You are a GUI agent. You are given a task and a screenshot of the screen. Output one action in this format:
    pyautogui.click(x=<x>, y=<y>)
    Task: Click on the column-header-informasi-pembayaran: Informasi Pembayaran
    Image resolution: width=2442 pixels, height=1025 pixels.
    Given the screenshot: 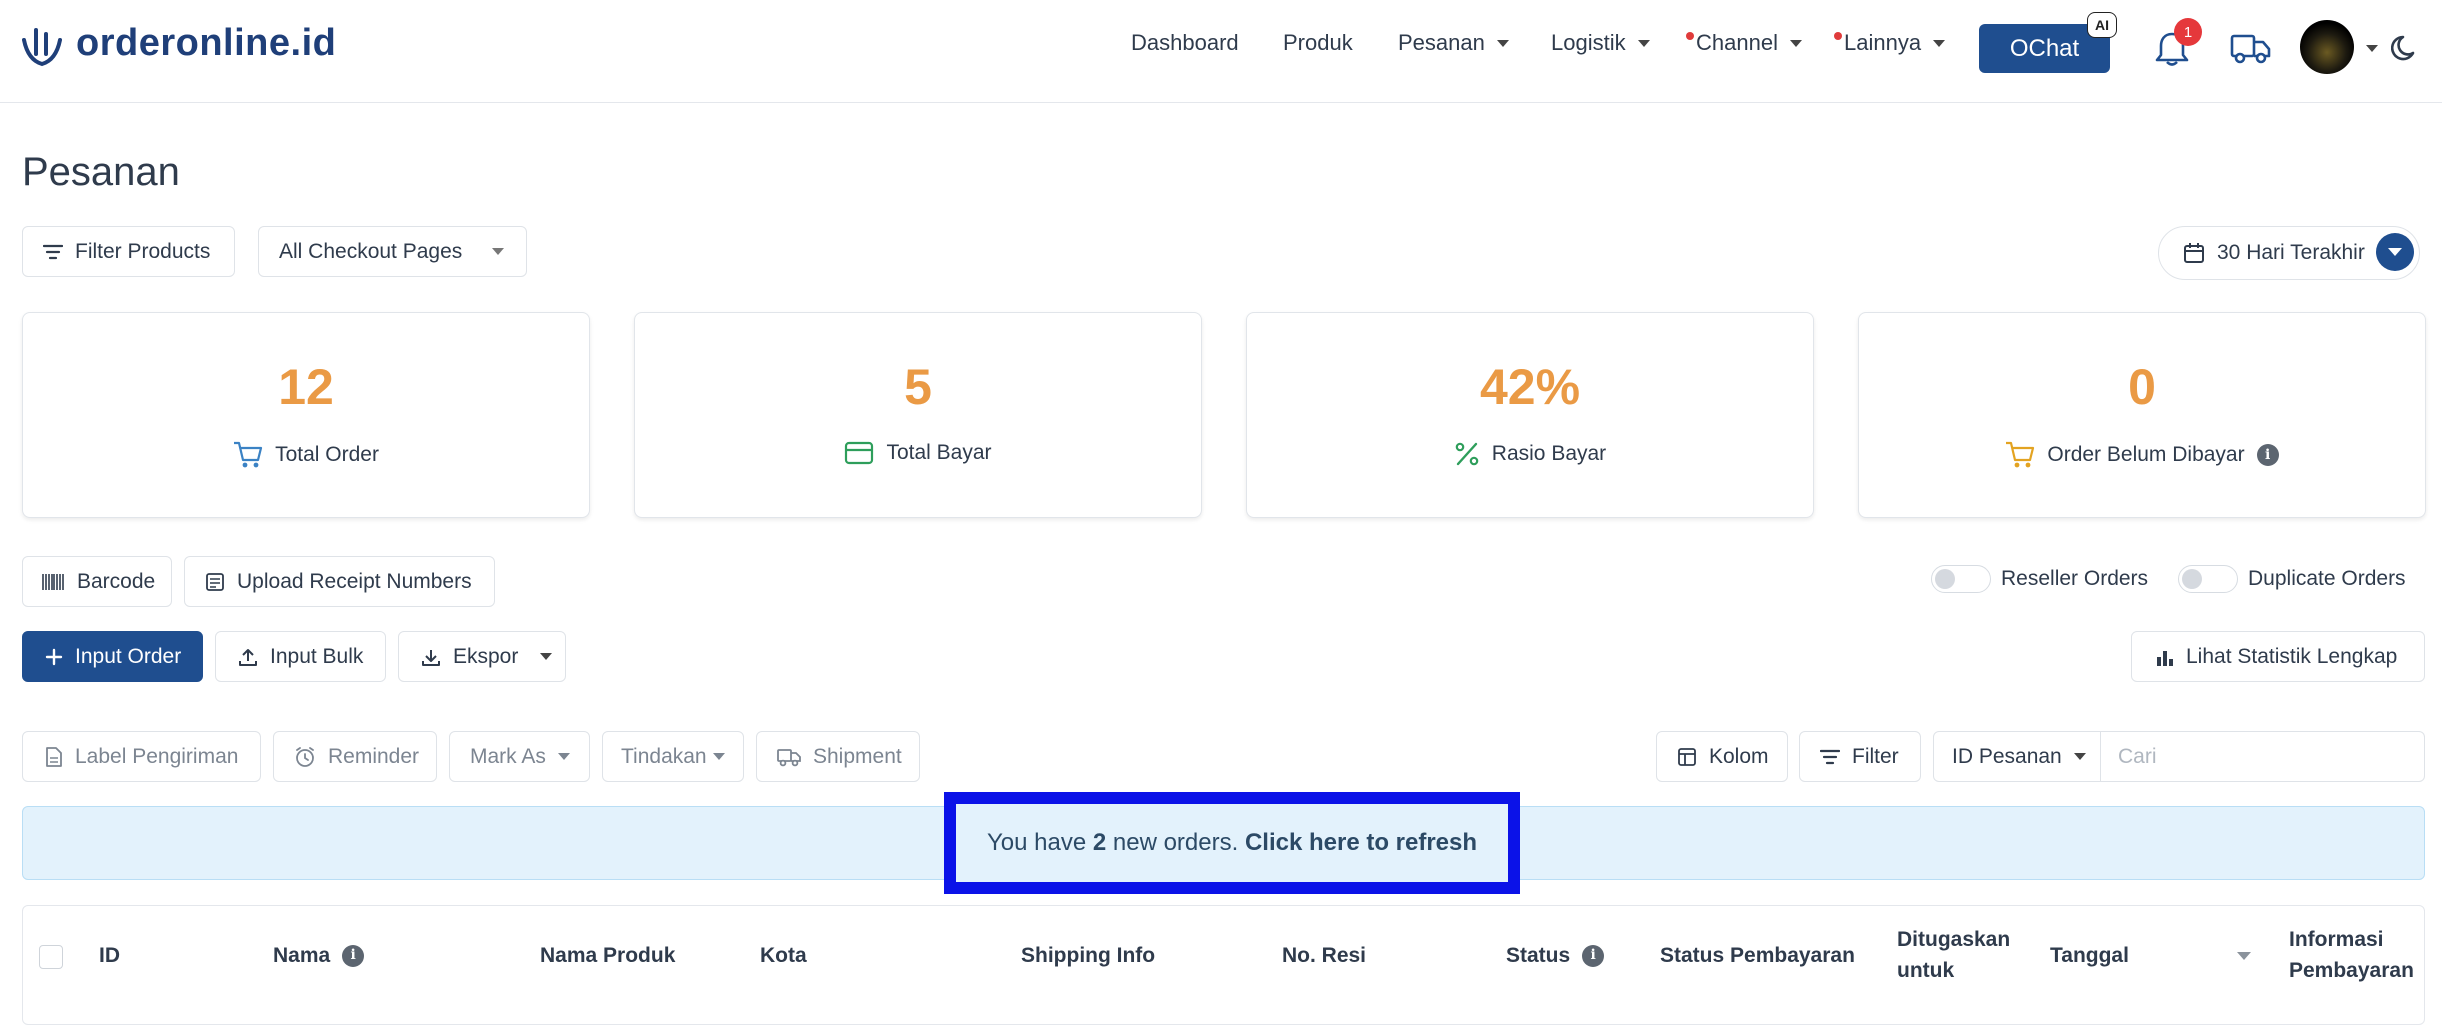 What is the action you would take?
    pyautogui.click(x=2356, y=955)
    